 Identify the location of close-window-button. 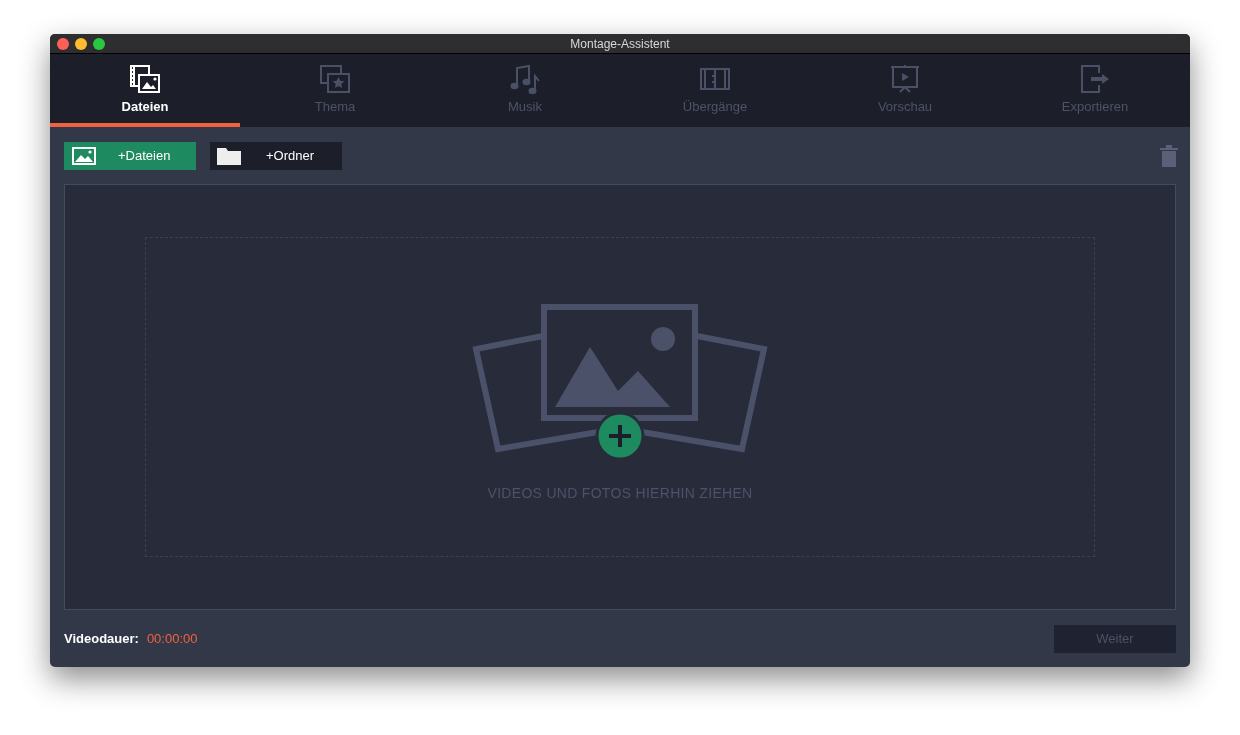
(63, 43).